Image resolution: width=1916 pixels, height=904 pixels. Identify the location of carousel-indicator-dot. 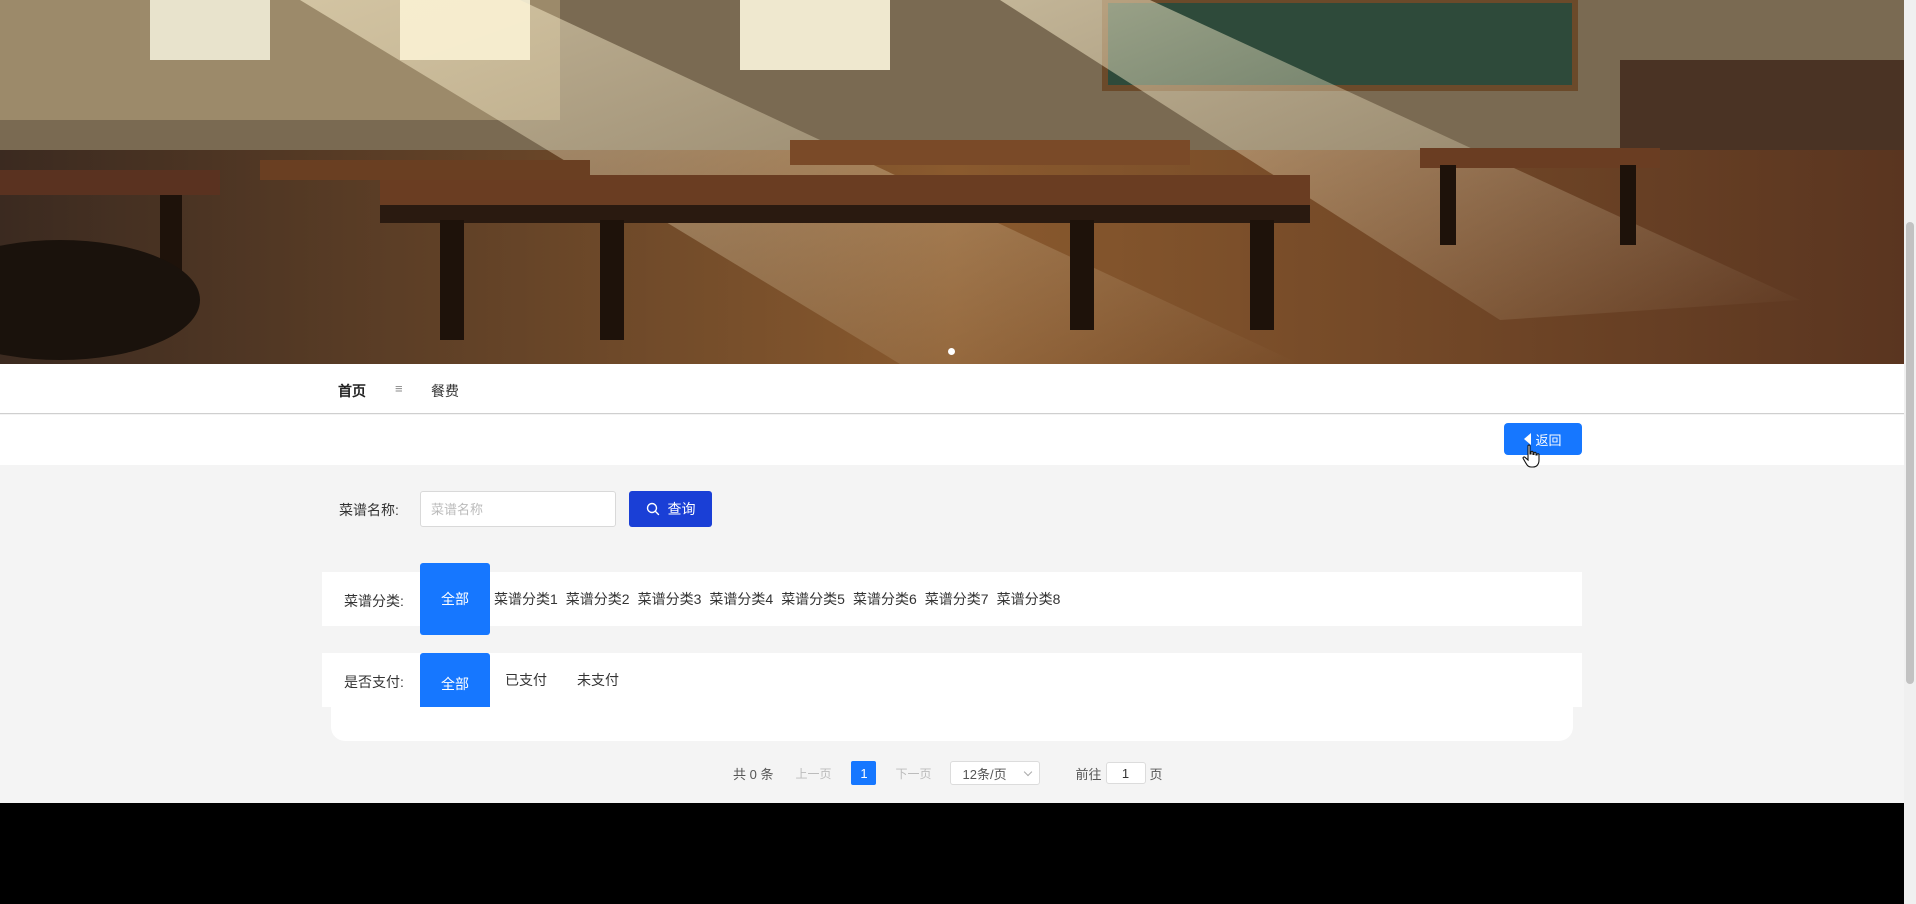
(951, 351).